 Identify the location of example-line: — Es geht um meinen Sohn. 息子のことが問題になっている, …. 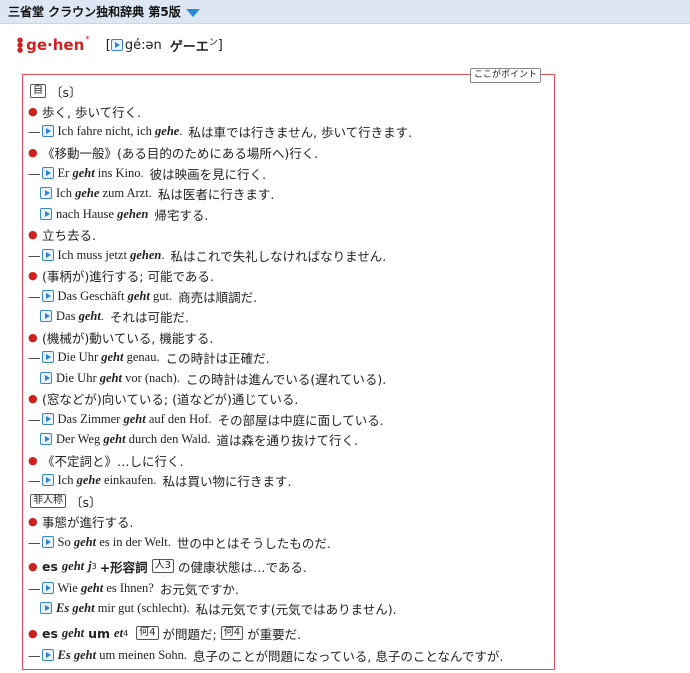
(265, 655).